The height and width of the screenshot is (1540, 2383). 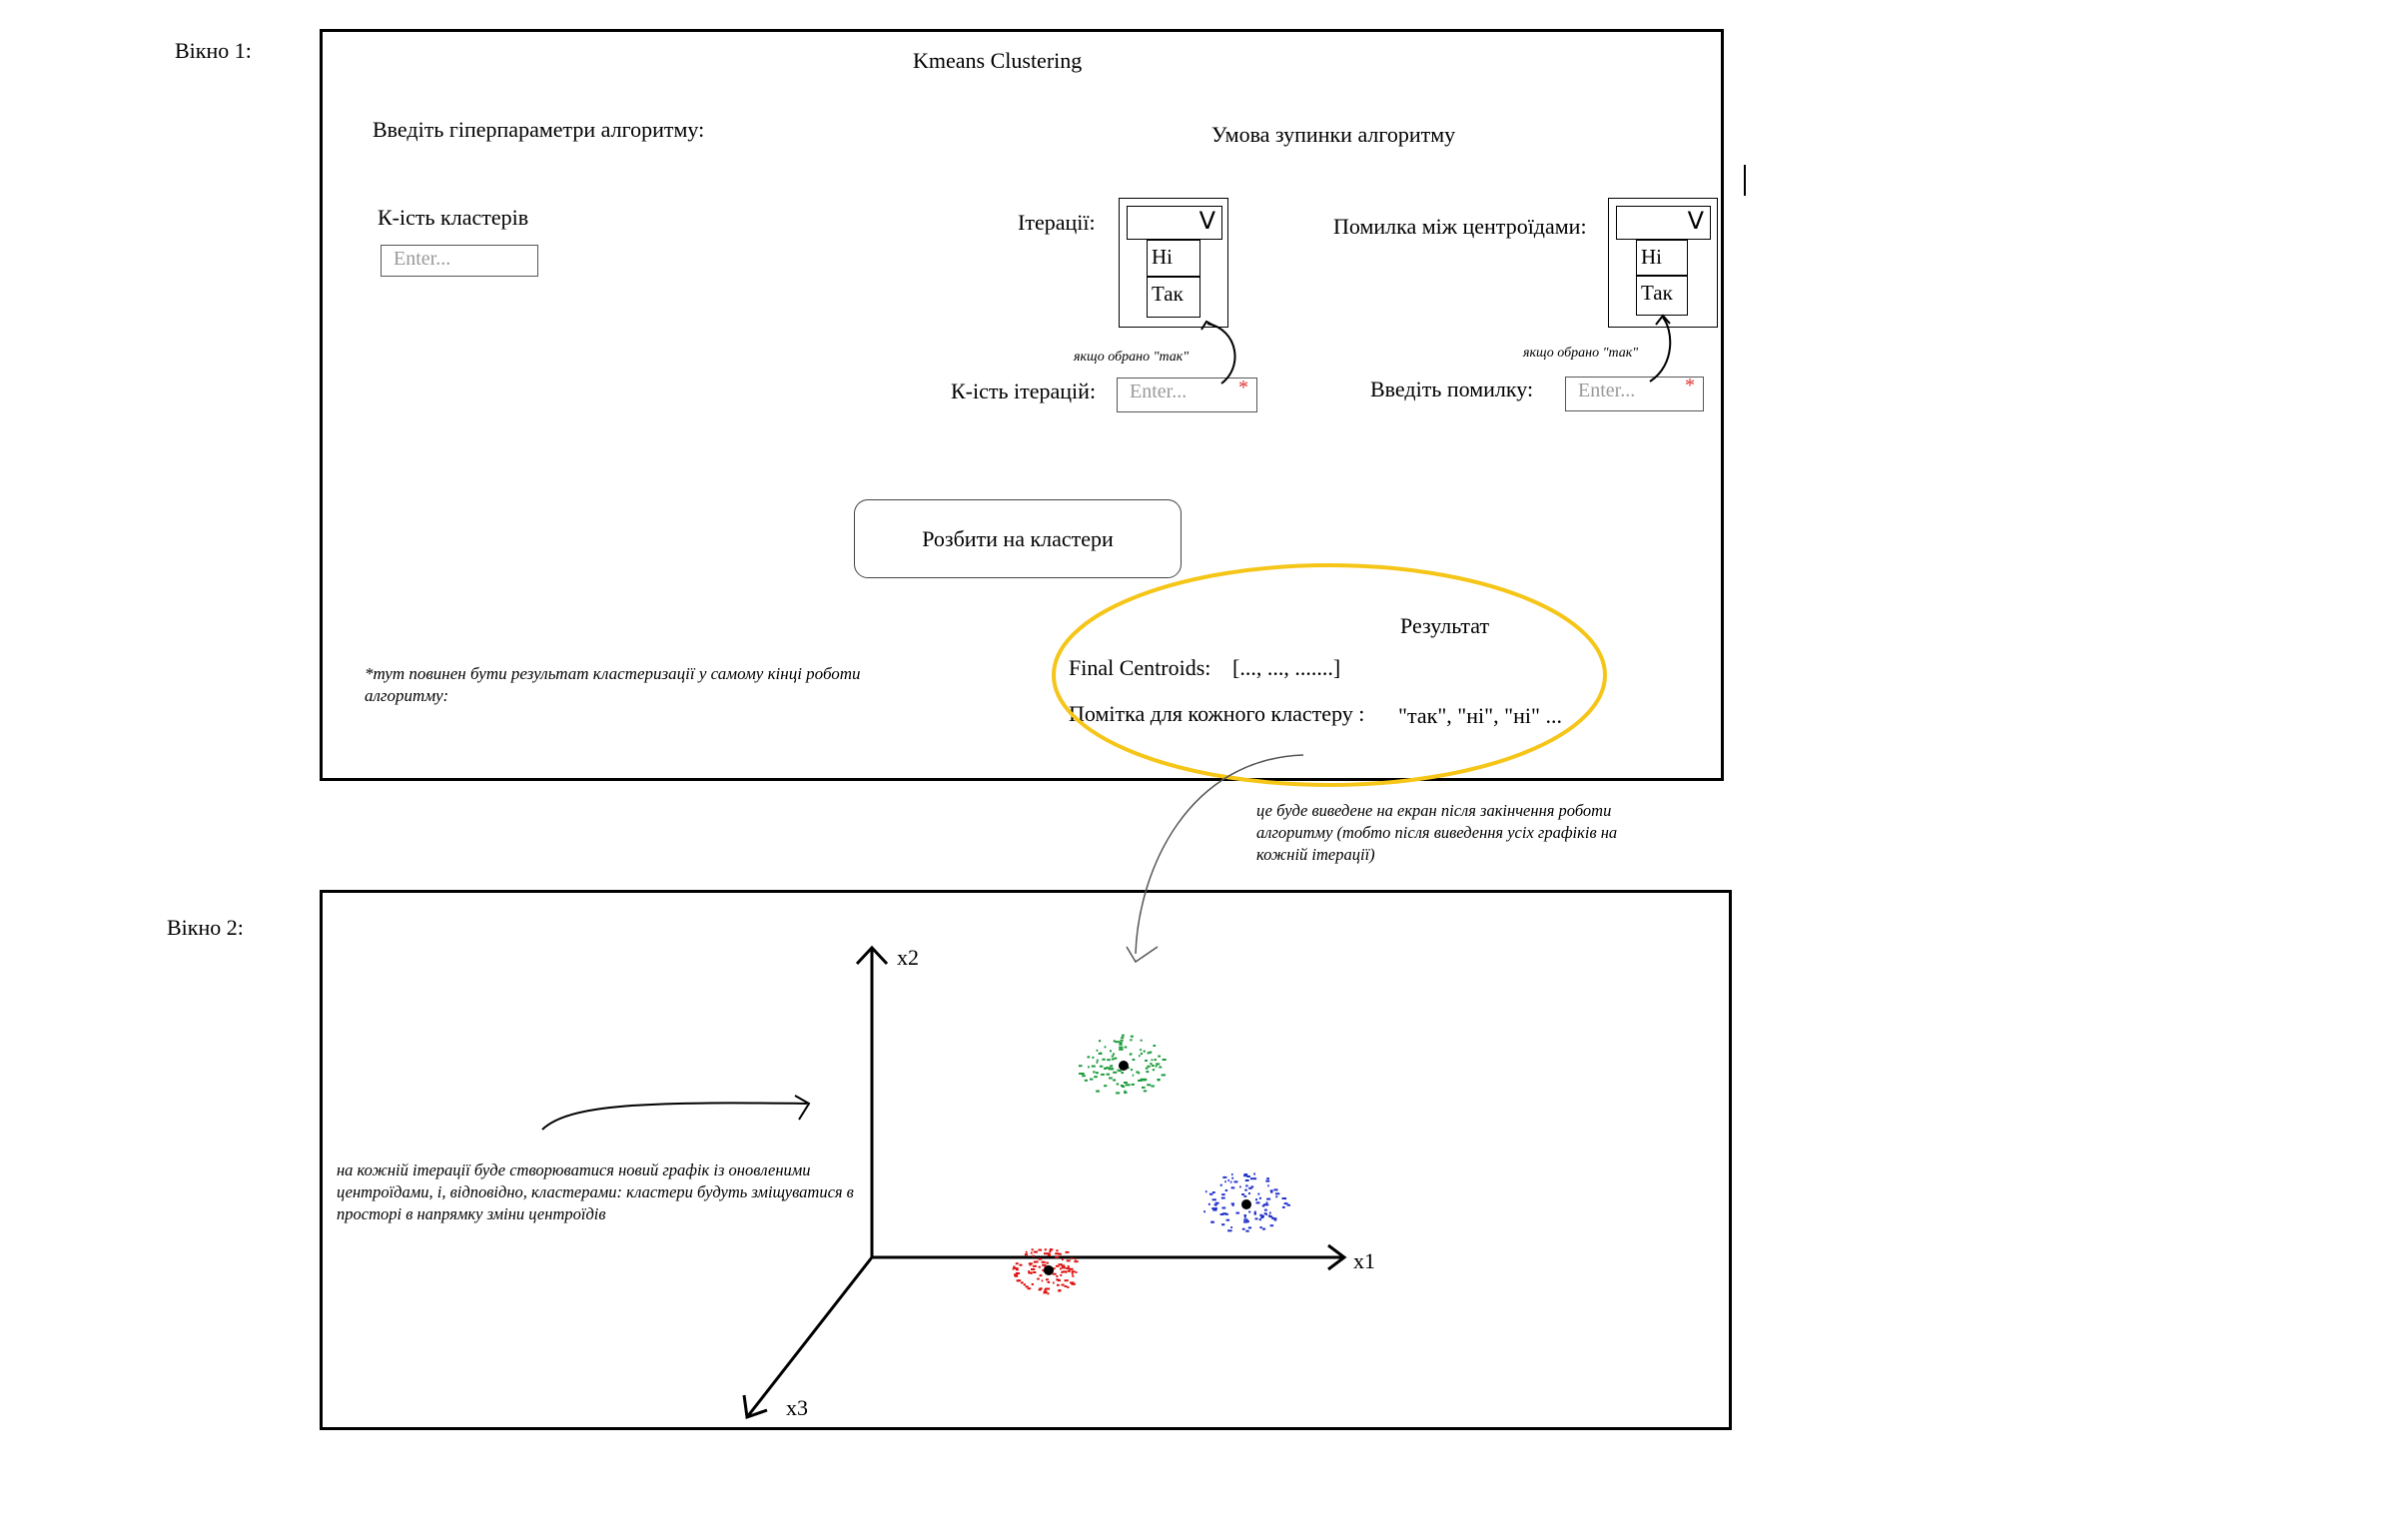 What do you see at coordinates (1660, 350) in the screenshot?
I see `centroid-error-curve-arrow` at bounding box center [1660, 350].